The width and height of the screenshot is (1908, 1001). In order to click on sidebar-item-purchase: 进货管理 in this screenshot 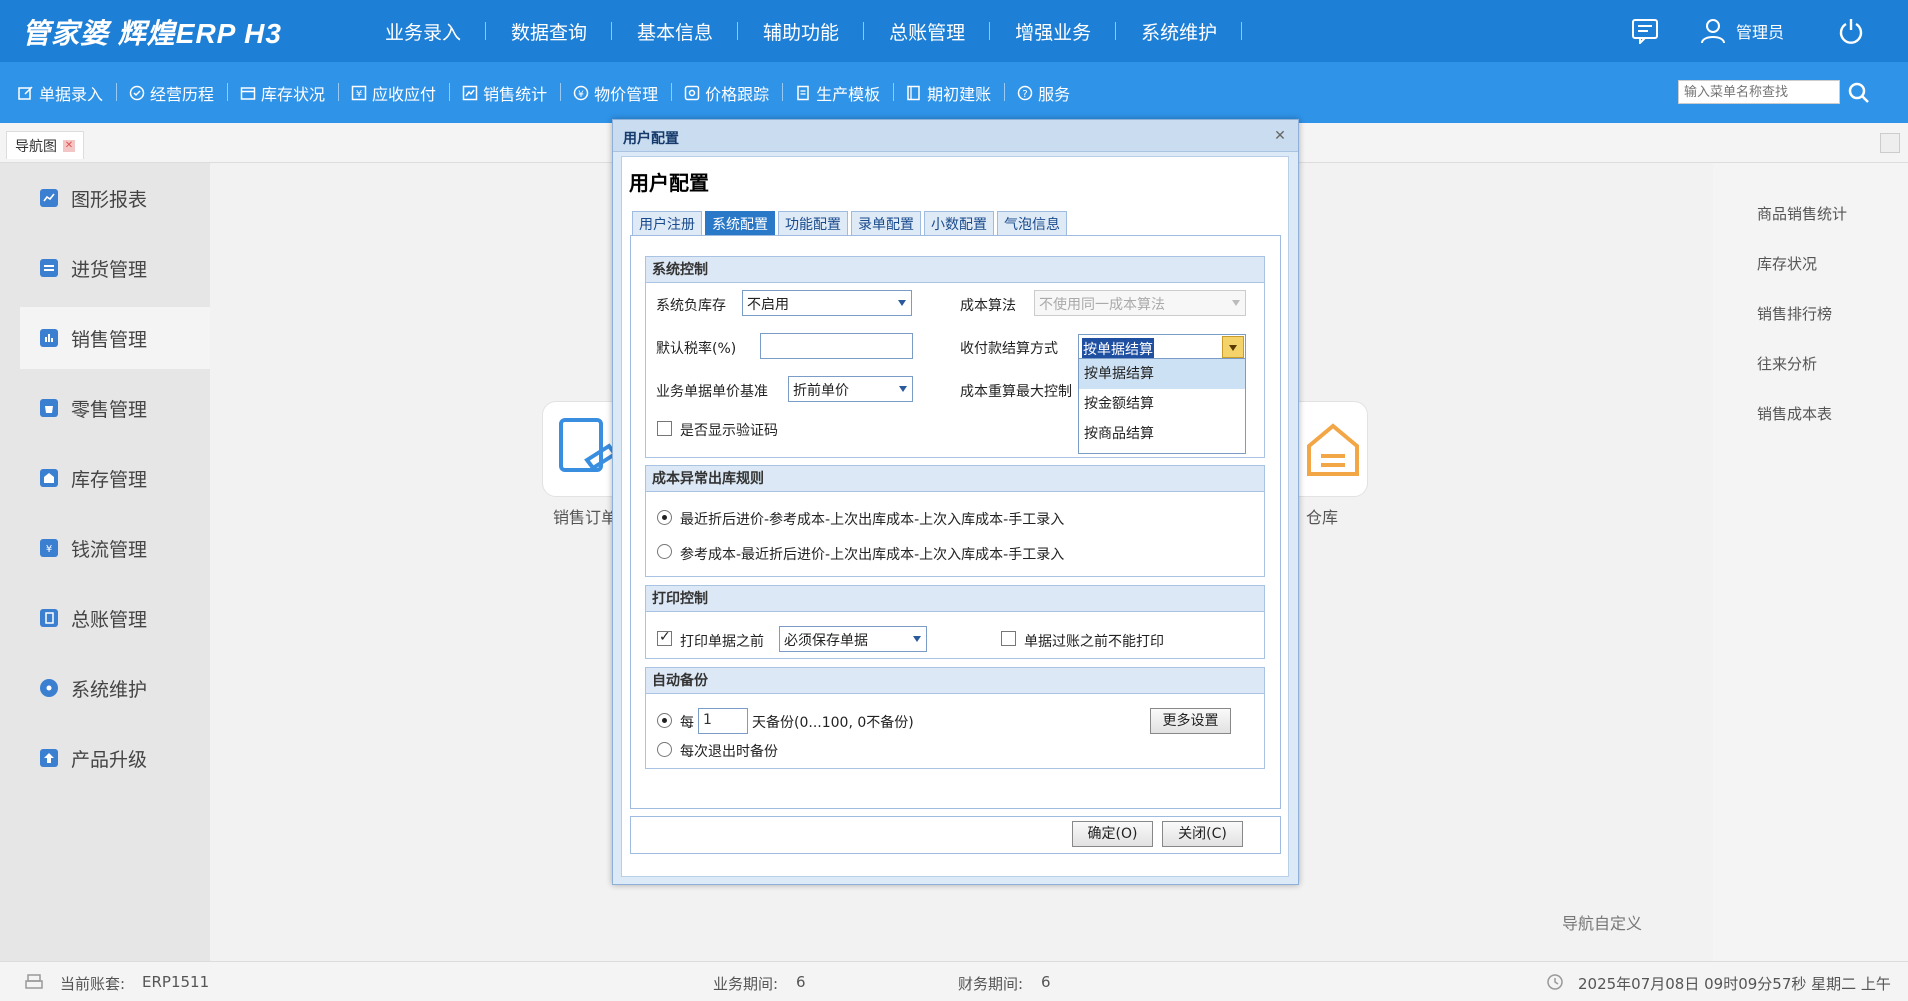, I will do `click(115, 268)`.